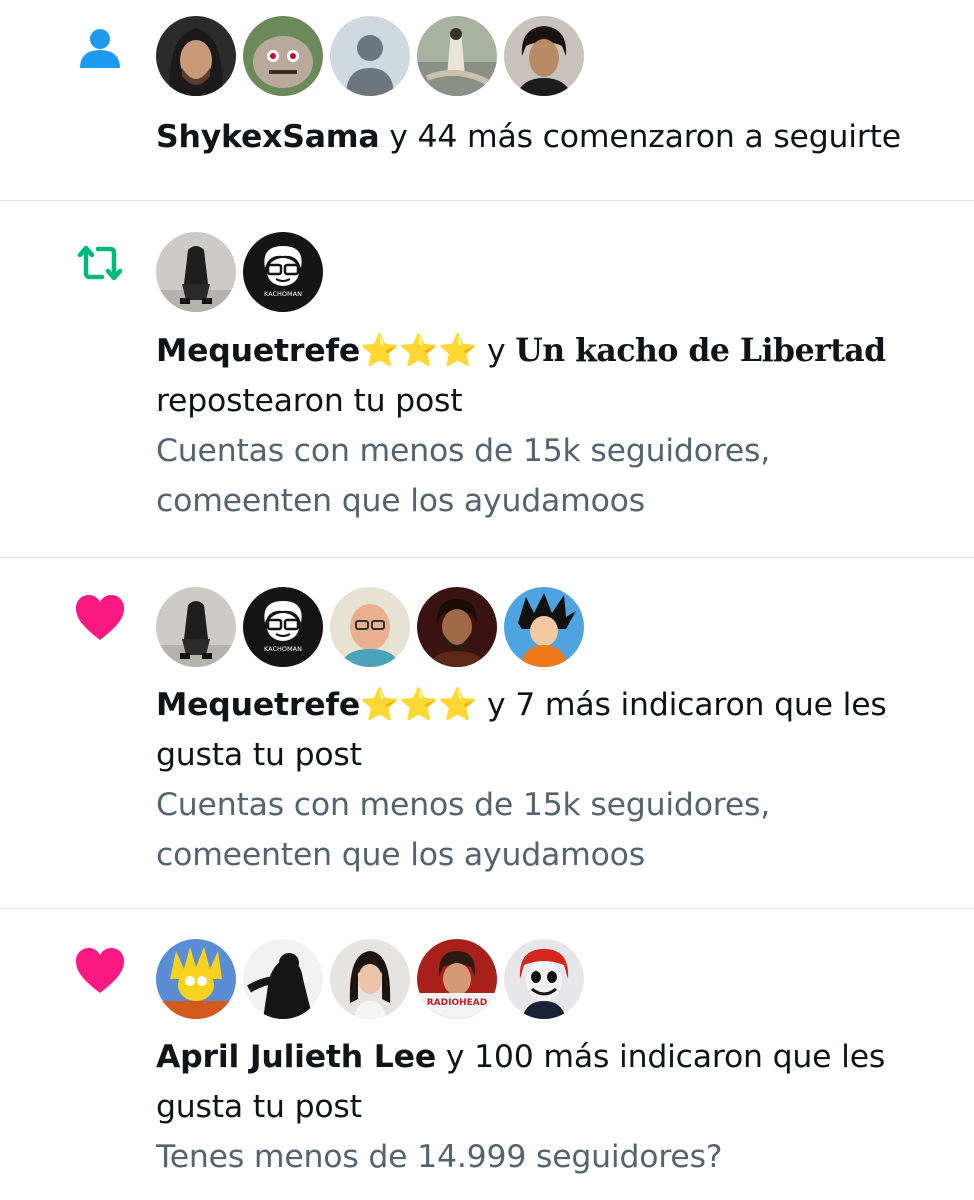 The width and height of the screenshot is (974, 1200). I want to click on radiohead-label: RADIOHEAD, so click(457, 1003).